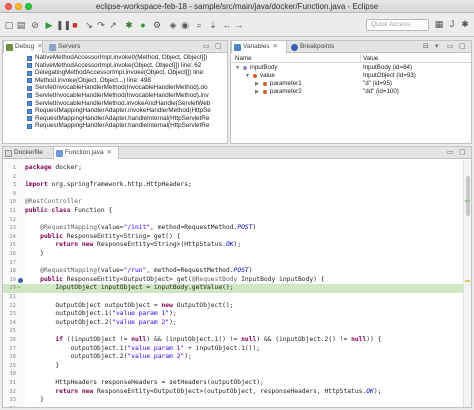 The height and width of the screenshot is (410, 474). I want to click on code-line: 24 outputObject.2("value param 2");, so click(233, 323).